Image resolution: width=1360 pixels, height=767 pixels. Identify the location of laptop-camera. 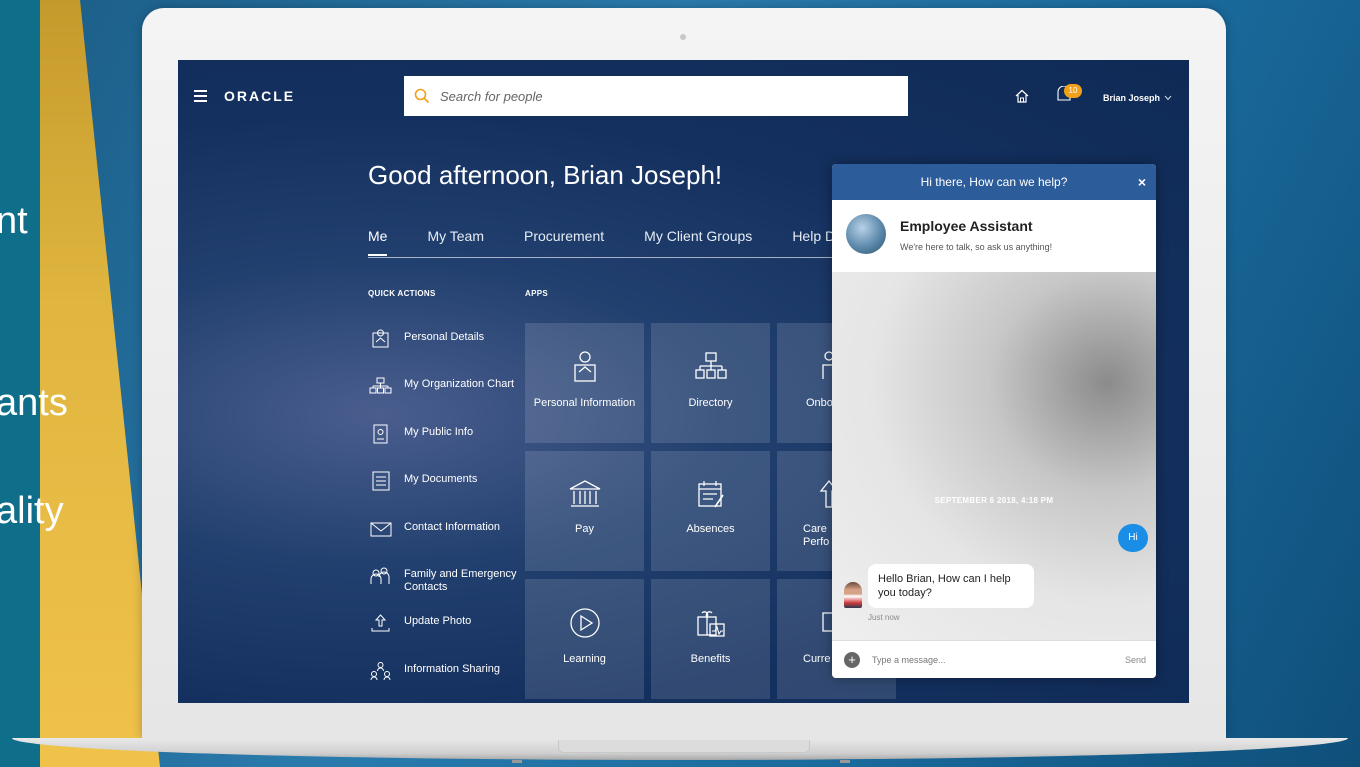
(683, 37).